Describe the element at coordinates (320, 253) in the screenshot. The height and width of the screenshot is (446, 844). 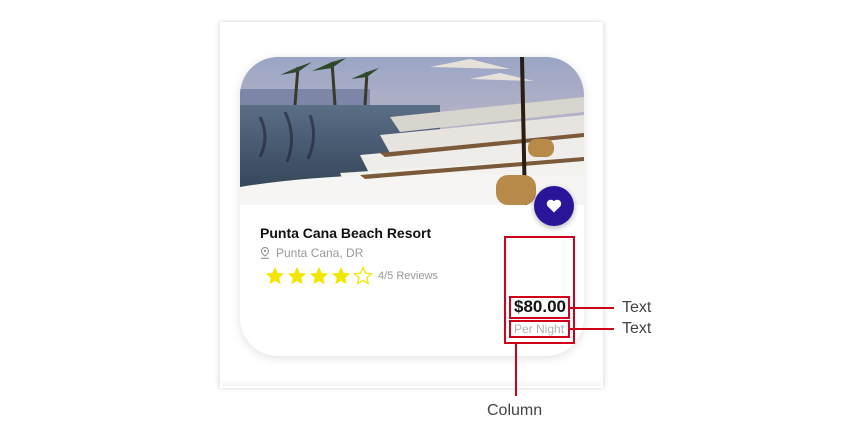
I see `hotel-location-text: Punta Cana, DR` at that location.